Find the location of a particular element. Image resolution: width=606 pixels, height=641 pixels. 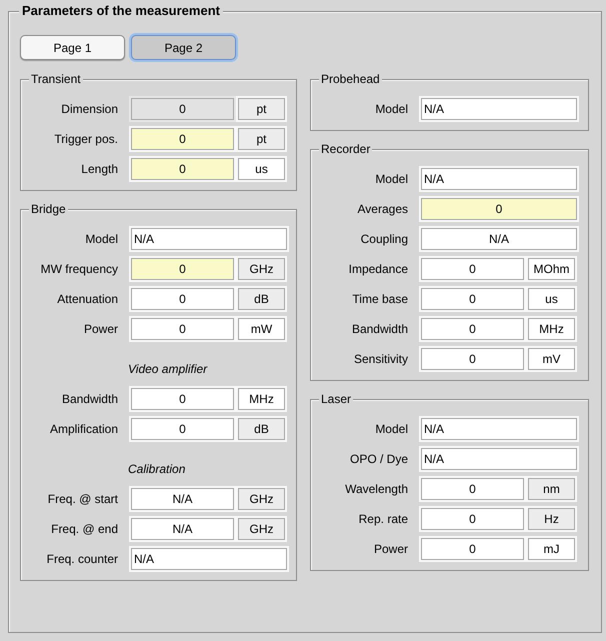

section-subheading: Video amplifier is located at coordinates (168, 369).